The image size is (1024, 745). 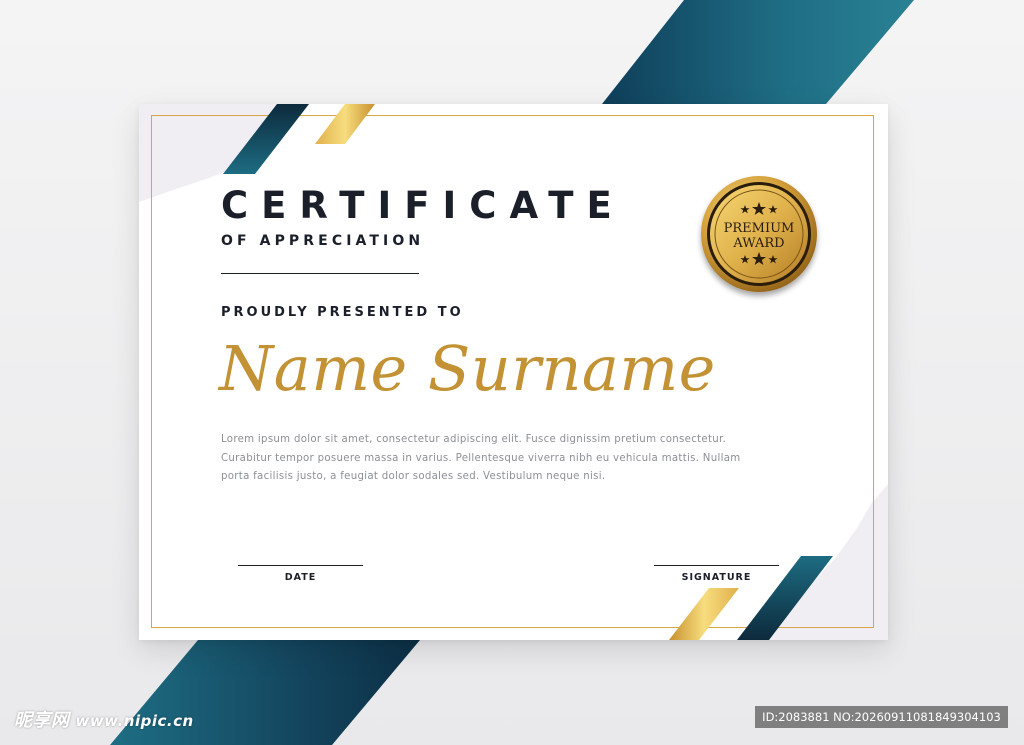 What do you see at coordinates (342, 312) in the screenshot?
I see `presented-to-label: PROUDLY PRESENTED TO` at bounding box center [342, 312].